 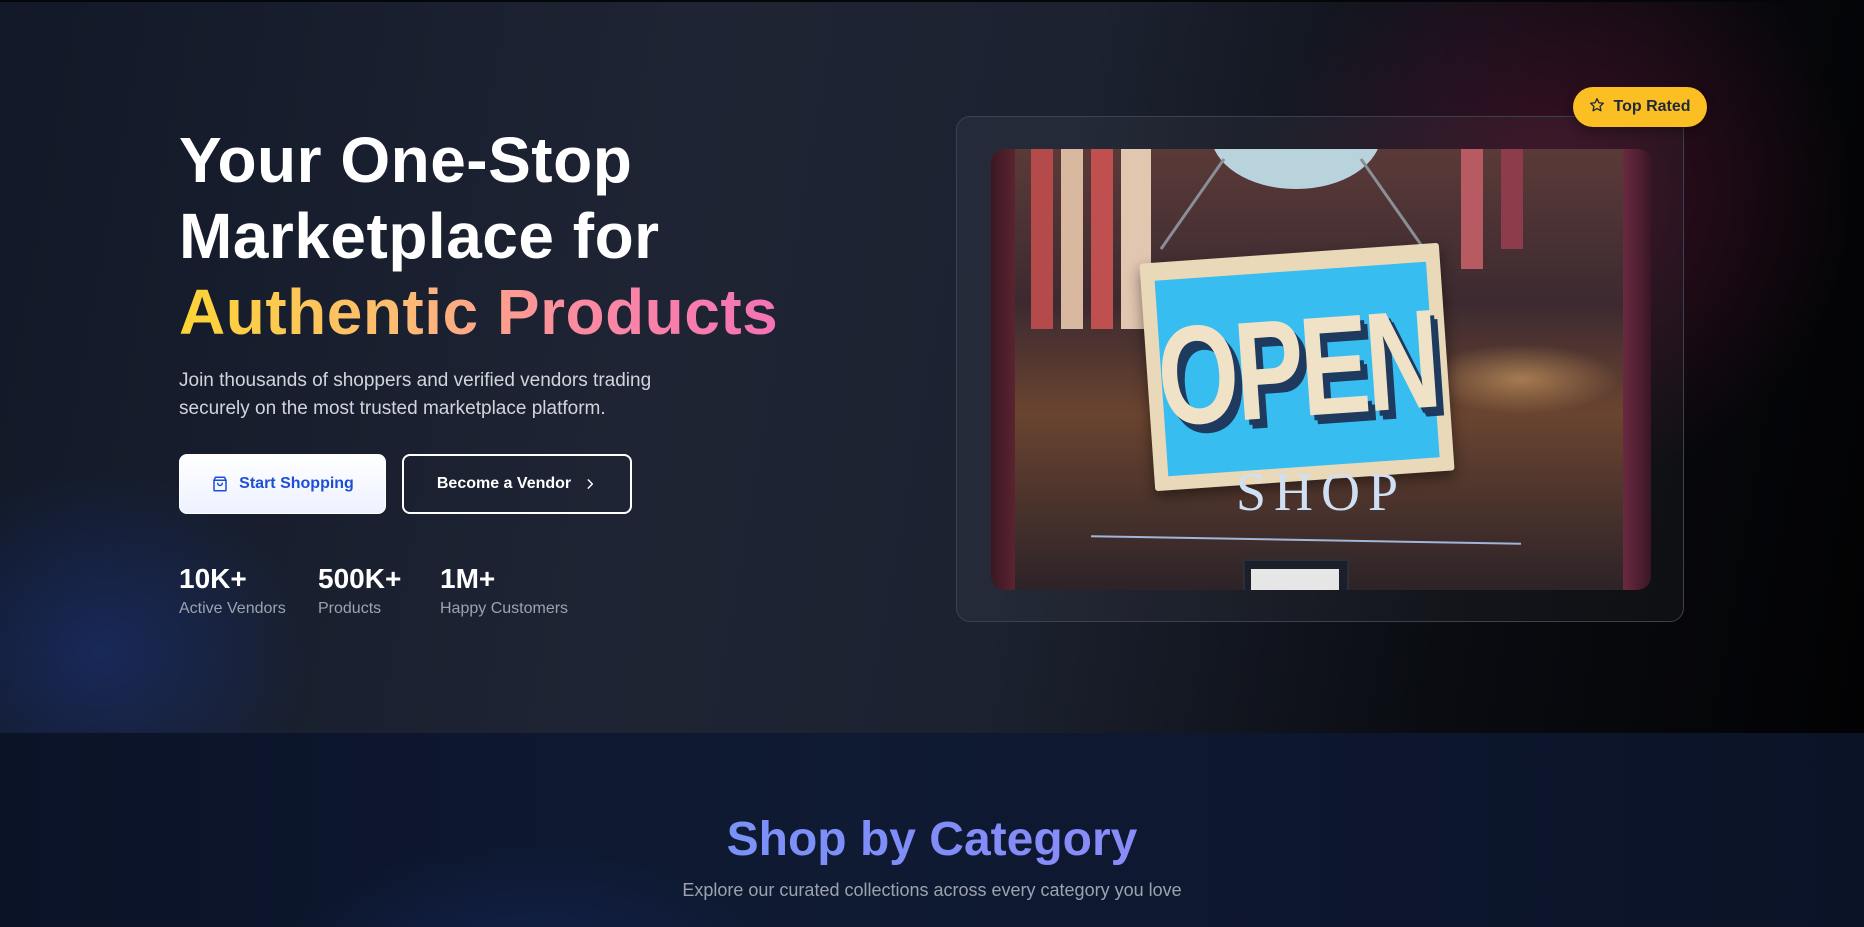 I want to click on stat-value: 10K+, so click(x=213, y=578).